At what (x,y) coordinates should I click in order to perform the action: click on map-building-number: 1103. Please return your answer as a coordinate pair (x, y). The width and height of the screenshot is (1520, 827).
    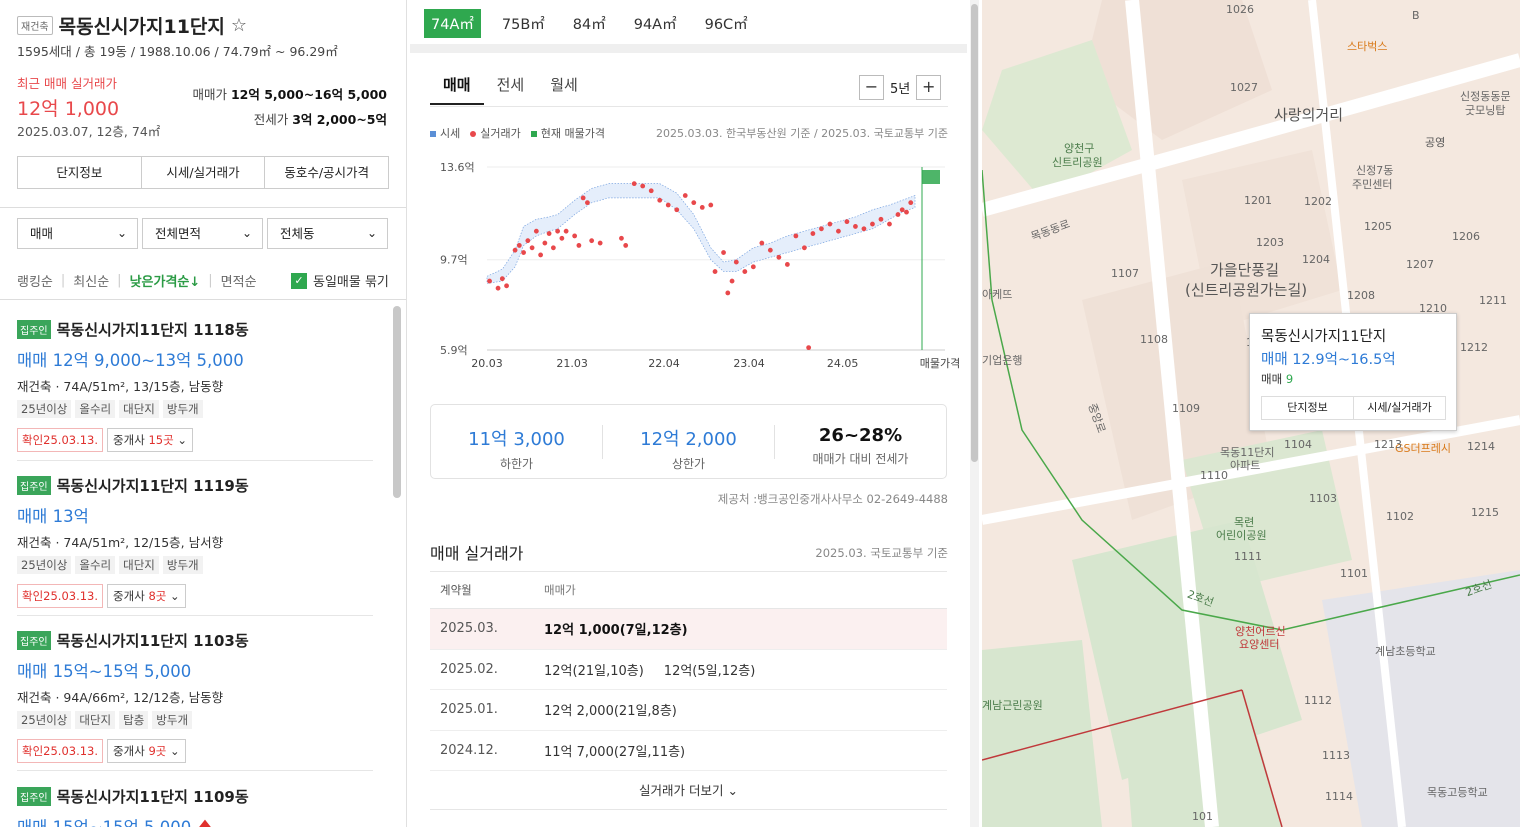
    Looking at the image, I should click on (1323, 498).